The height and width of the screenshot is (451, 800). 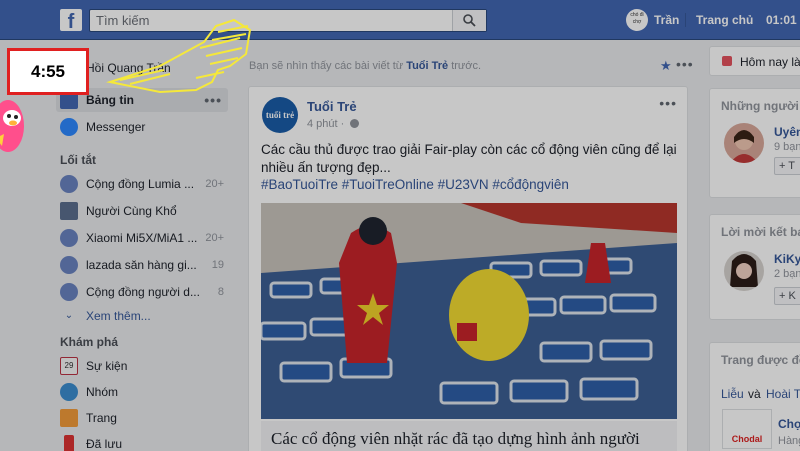 What do you see at coordinates (69, 418) in the screenshot?
I see `flag-icon` at bounding box center [69, 418].